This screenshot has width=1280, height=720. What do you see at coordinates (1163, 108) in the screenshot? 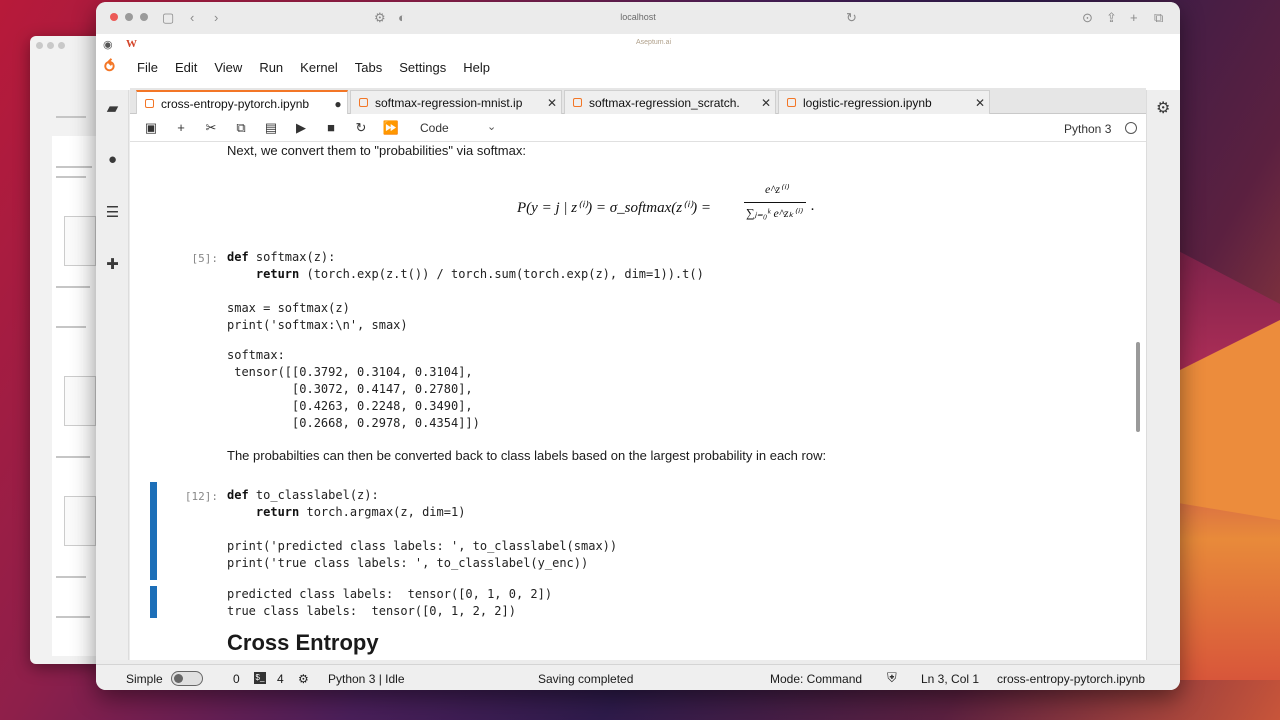
I see `property-inspector-gear-icon: ⚙` at bounding box center [1163, 108].